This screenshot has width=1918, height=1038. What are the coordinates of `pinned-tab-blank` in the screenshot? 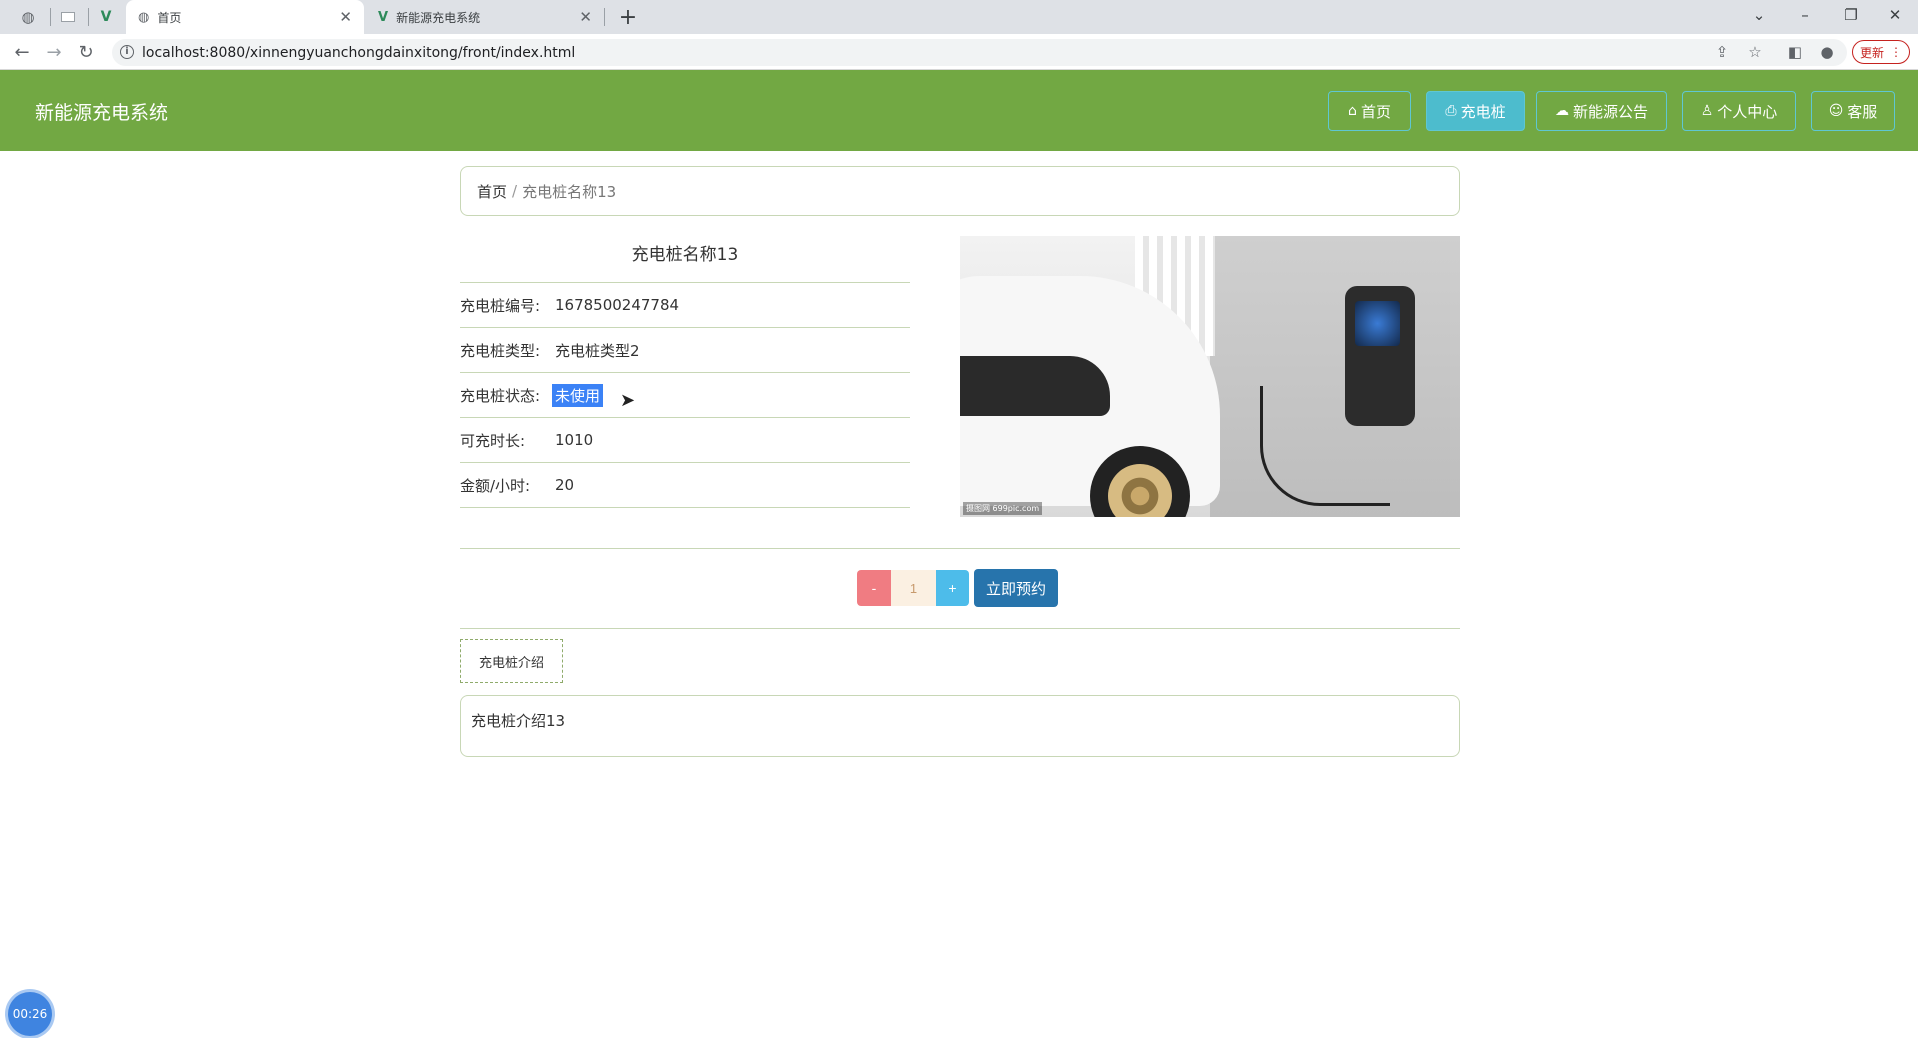 It's located at (68, 17).